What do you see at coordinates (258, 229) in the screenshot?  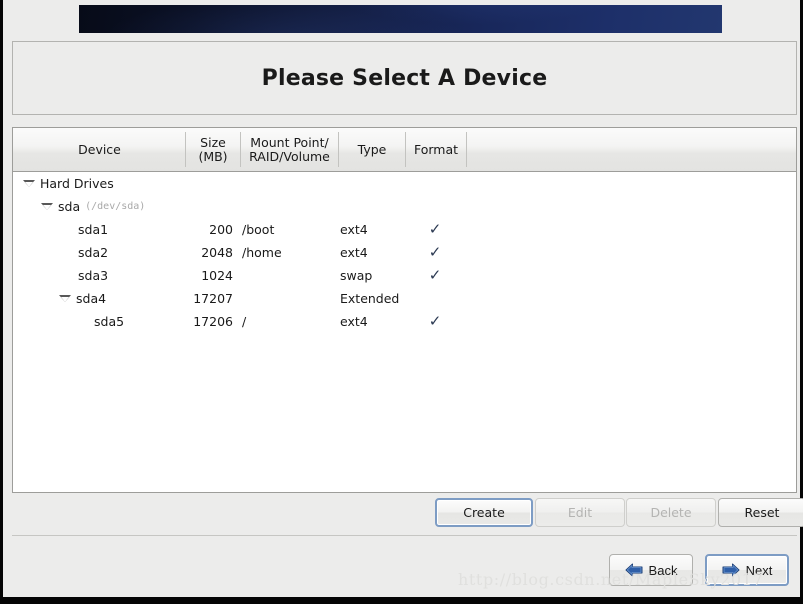 I see `device-mount-cell: /boot` at bounding box center [258, 229].